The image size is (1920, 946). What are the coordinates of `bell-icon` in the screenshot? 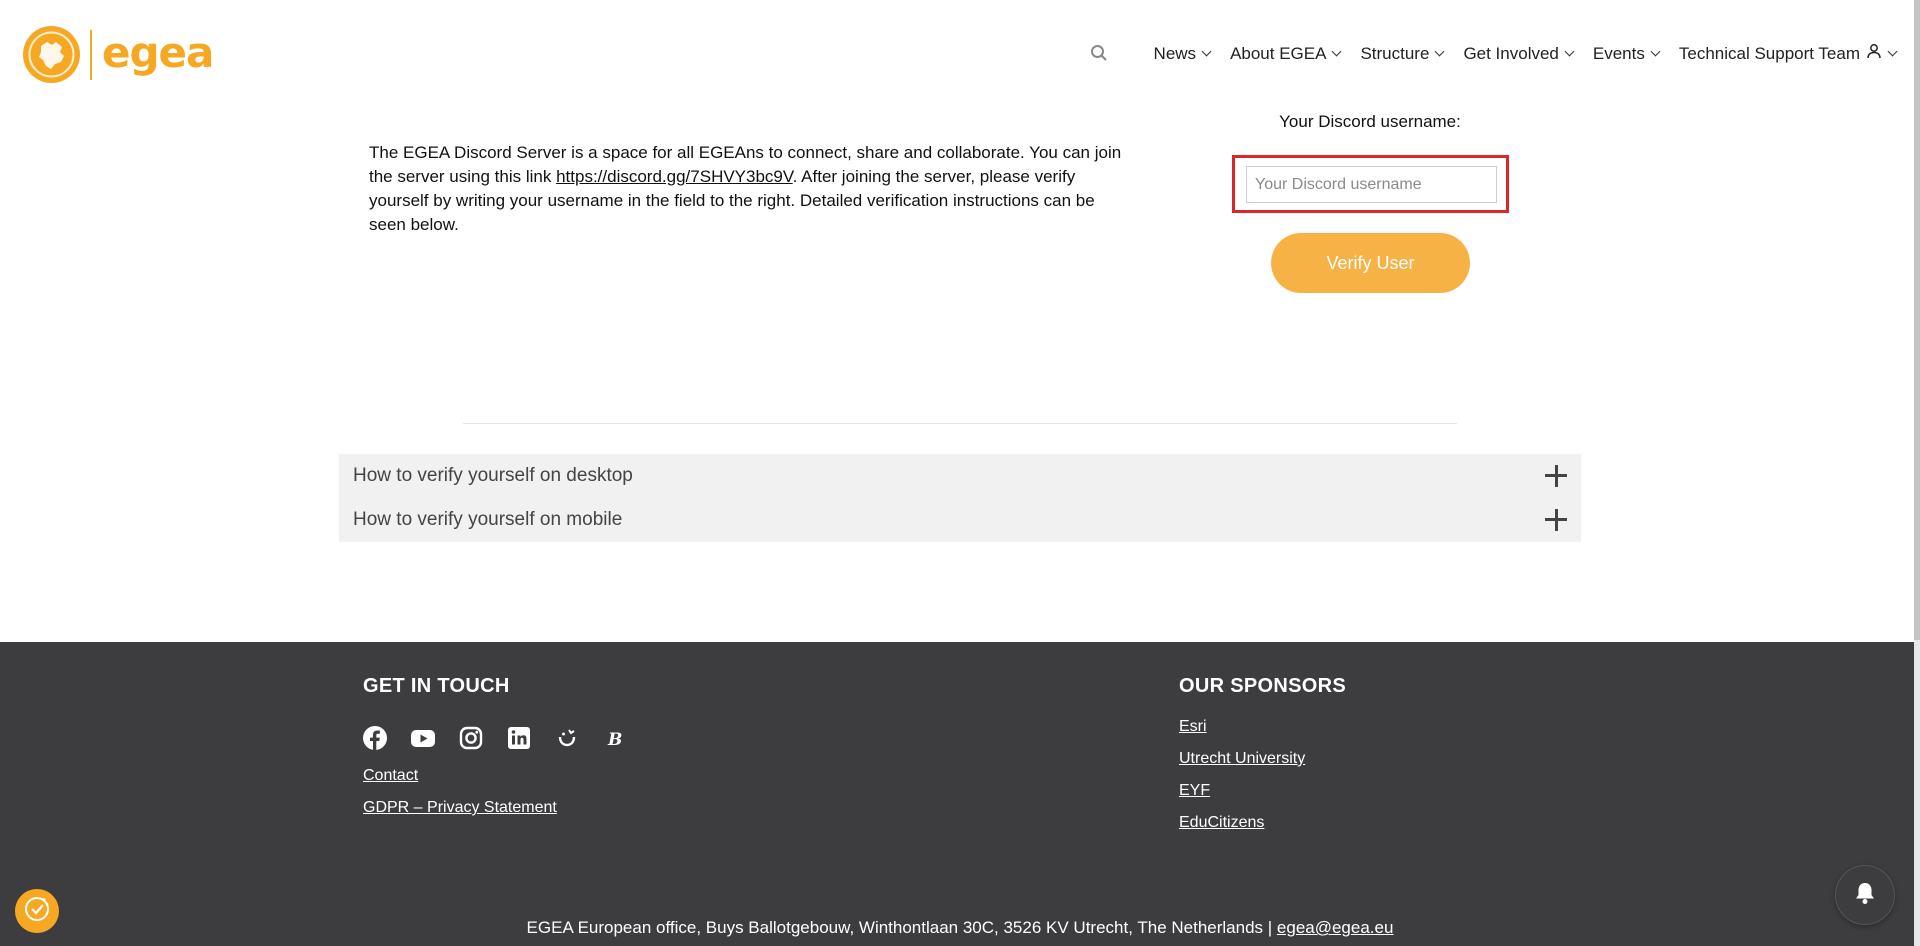 It's located at (1865, 895).